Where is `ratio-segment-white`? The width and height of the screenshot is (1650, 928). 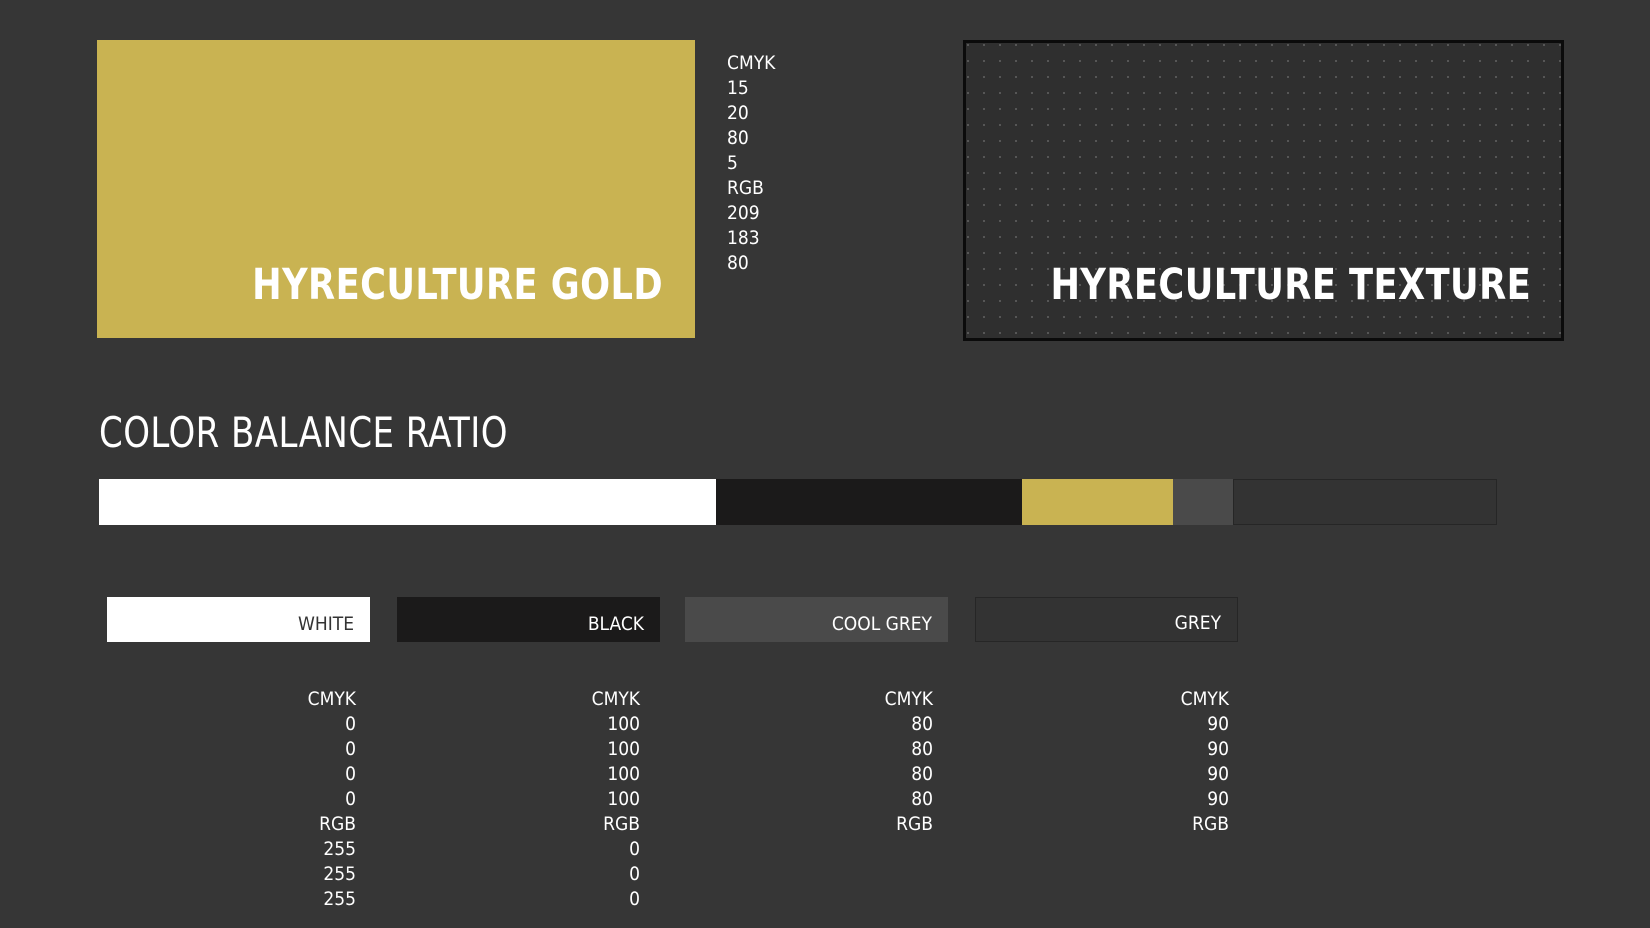
ratio-segment-white is located at coordinates (407, 502).